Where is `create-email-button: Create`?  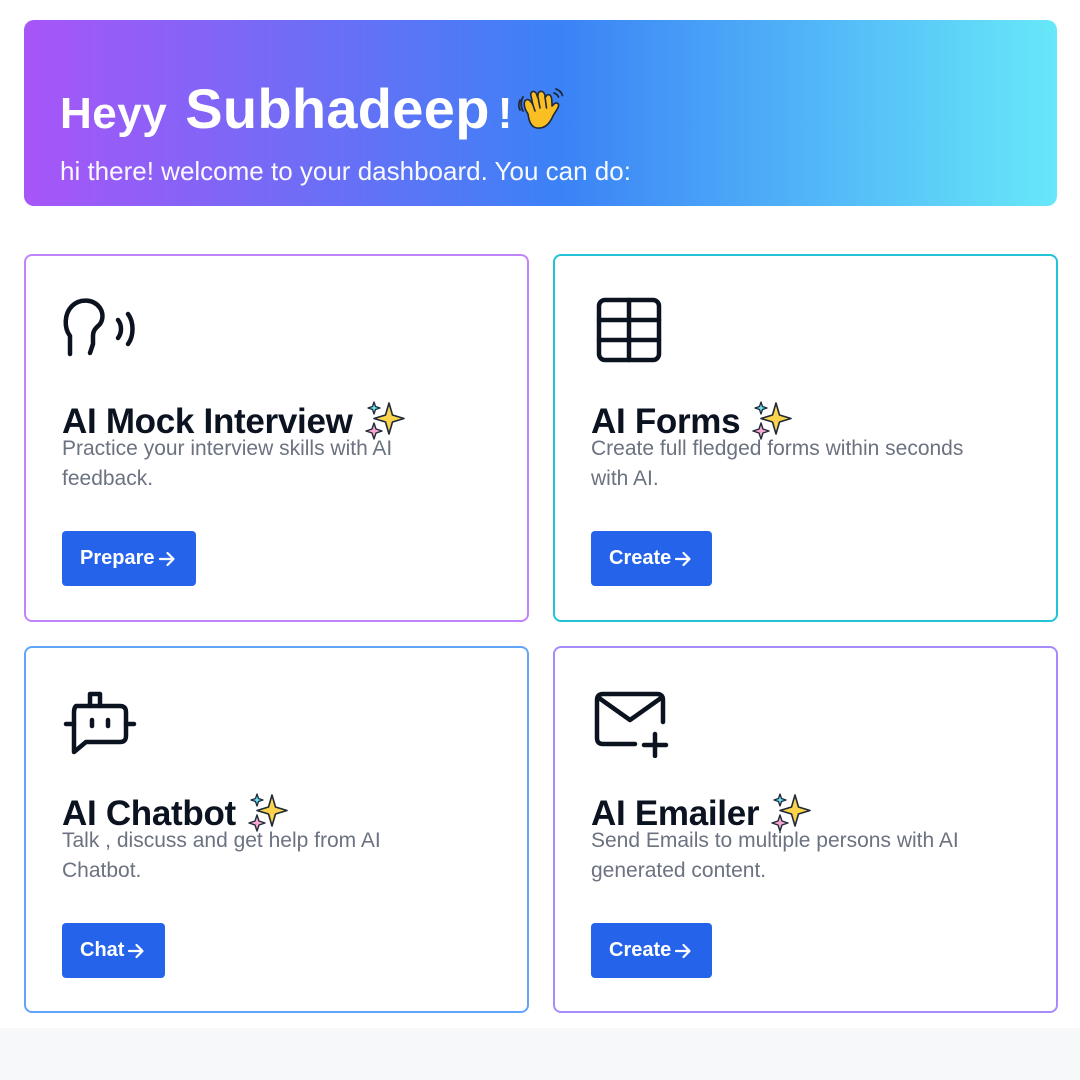 create-email-button: Create is located at coordinates (652, 950).